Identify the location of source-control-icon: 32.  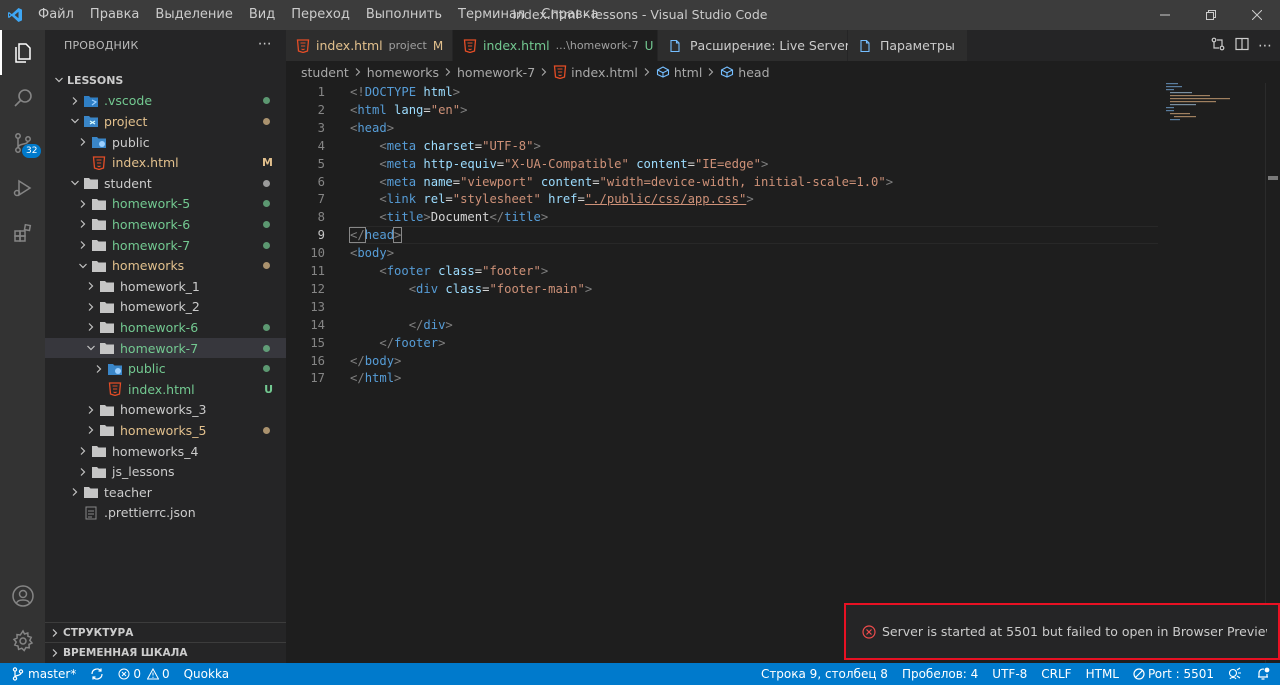
(22, 142).